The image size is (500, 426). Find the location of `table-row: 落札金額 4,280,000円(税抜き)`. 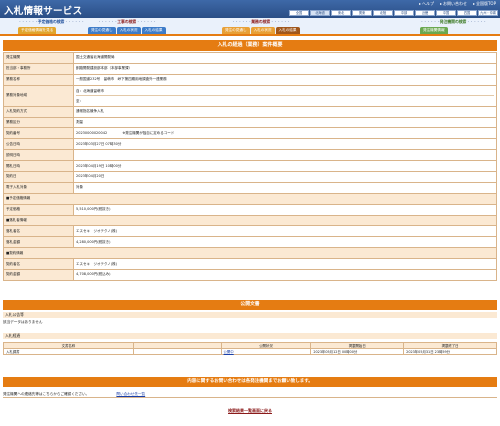

table-row: 落札金額 4,280,000円(税抜き) is located at coordinates (250, 242).